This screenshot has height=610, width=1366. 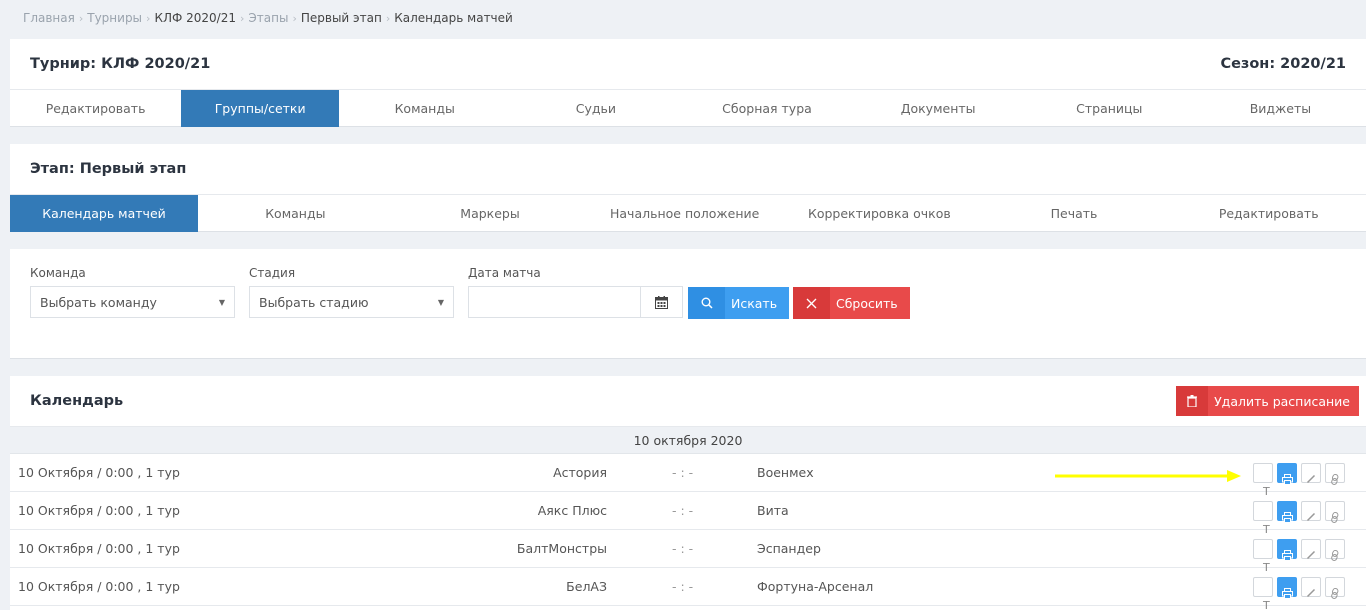 I want to click on stage-filter-label: Стадия, so click(x=272, y=273).